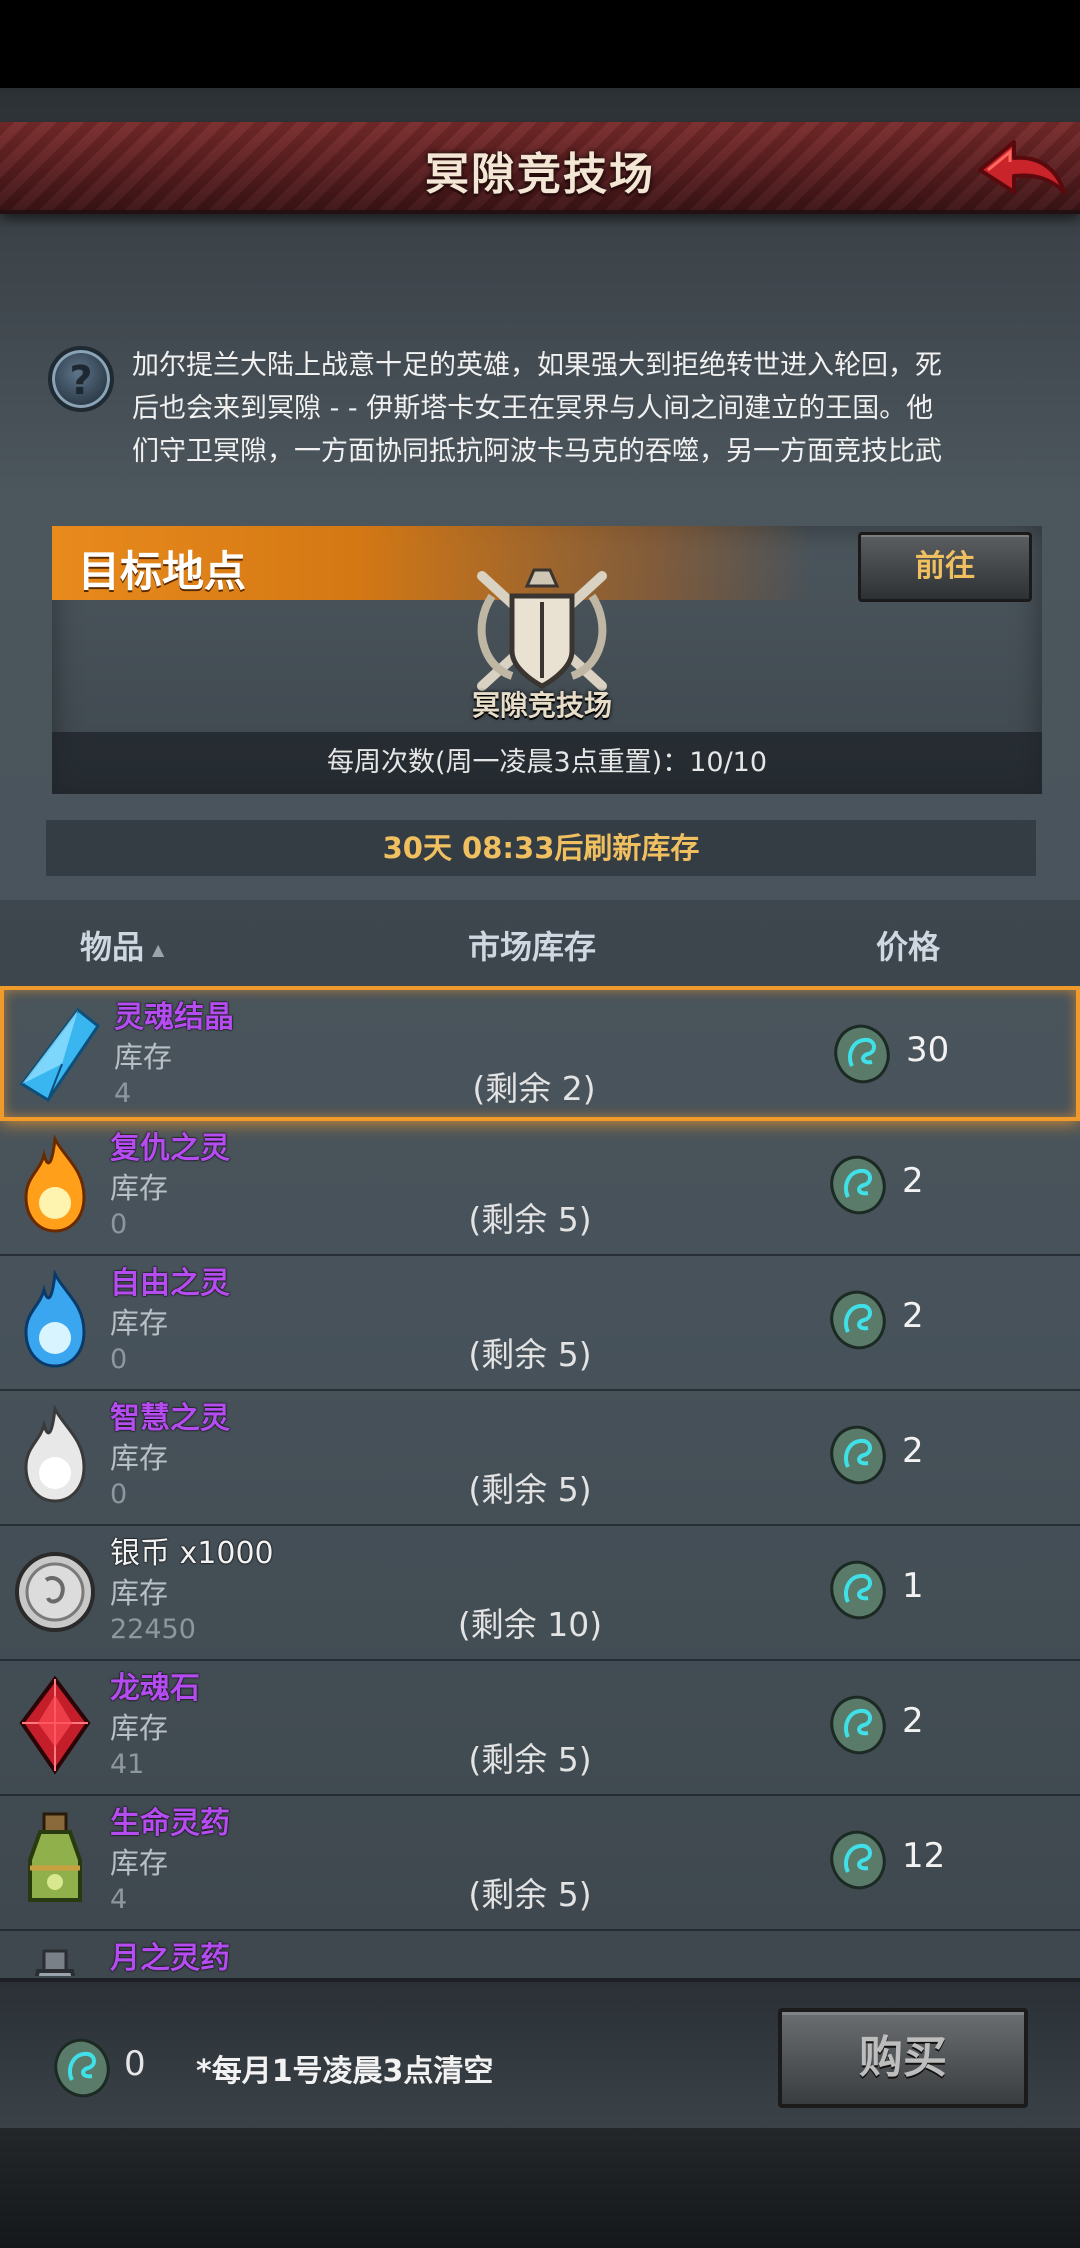 Image resolution: width=1080 pixels, height=2248 pixels. What do you see at coordinates (540, 1188) in the screenshot?
I see `list-item: 复仇之灵 库存 0 (剩余 5) 2` at bounding box center [540, 1188].